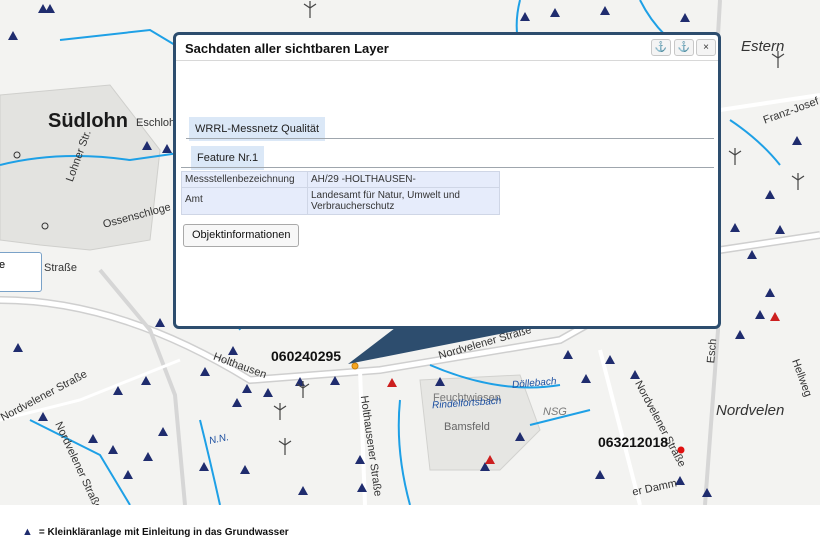 The image size is (820, 553). I want to click on attribute-value: AH/29 -HOLTHAUSEN-, so click(403, 179).